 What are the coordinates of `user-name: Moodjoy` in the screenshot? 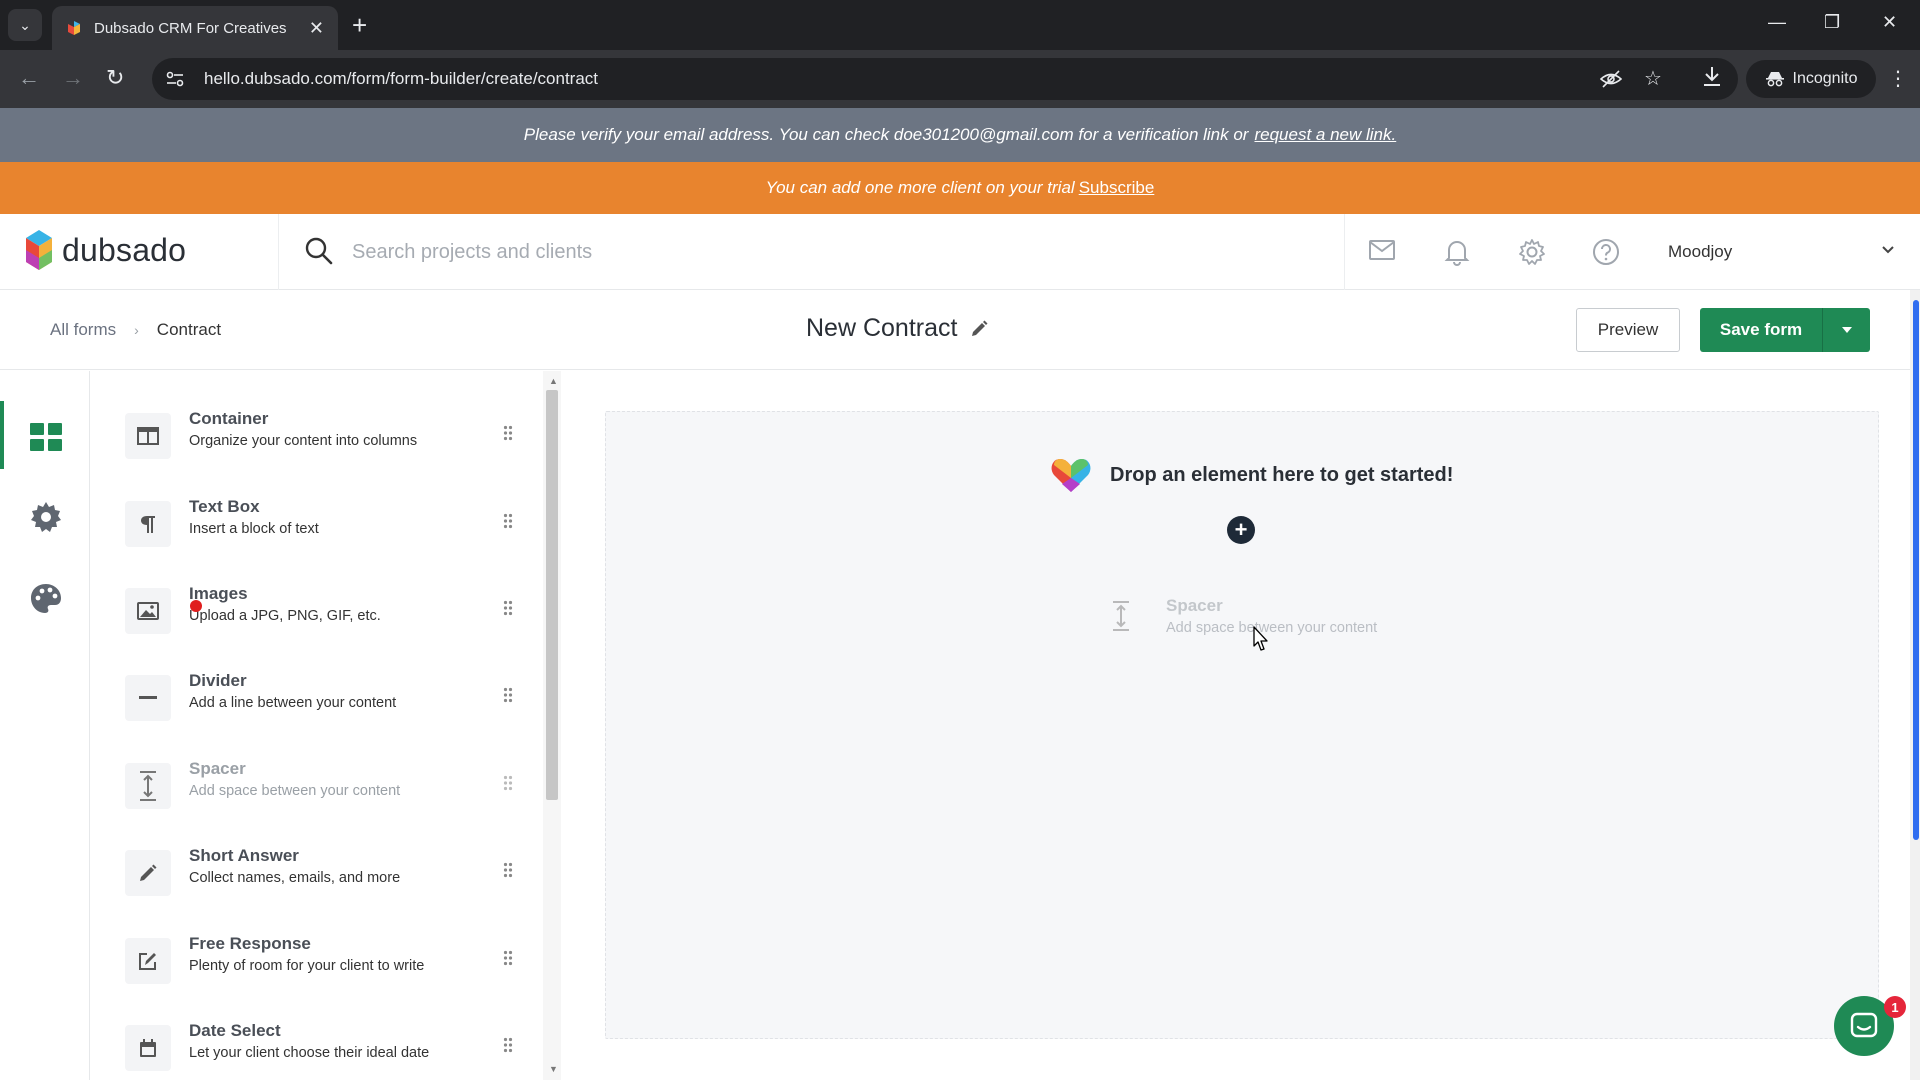 It's located at (1700, 252).